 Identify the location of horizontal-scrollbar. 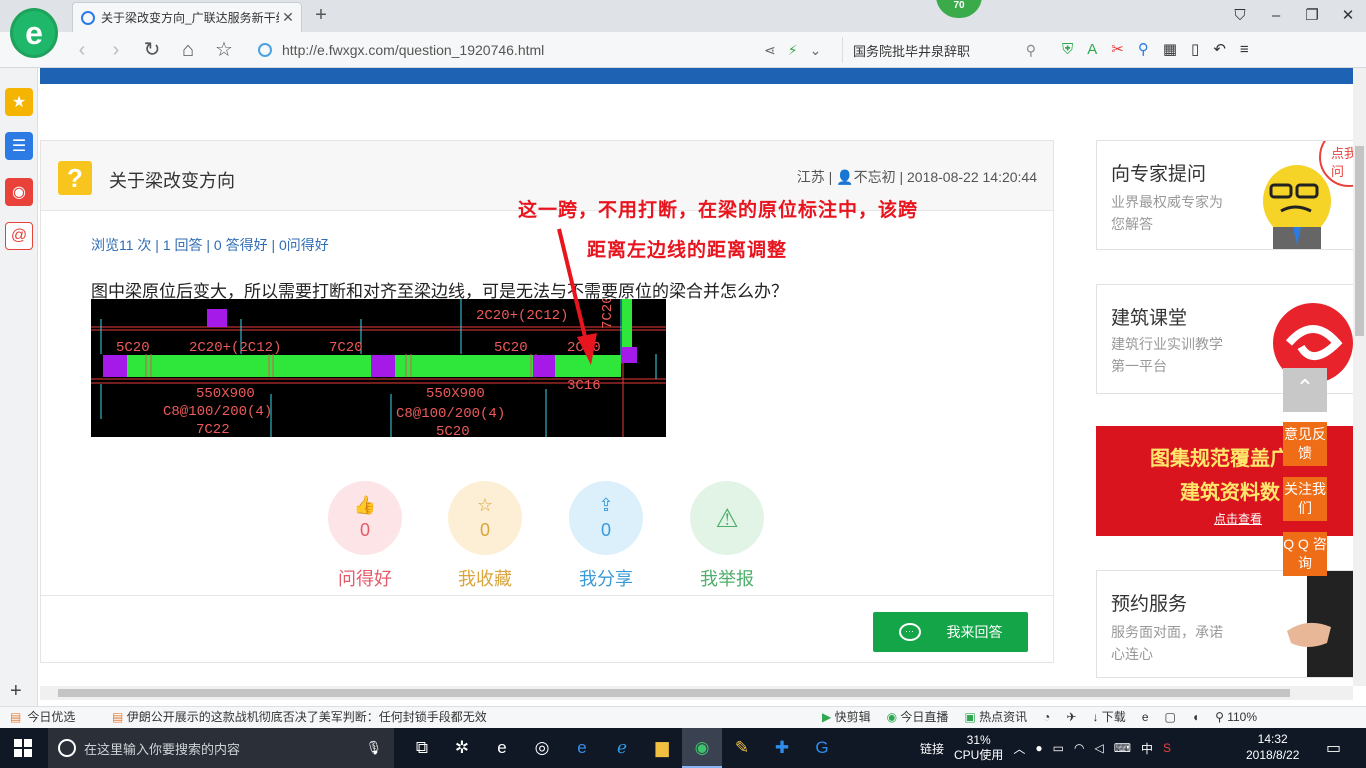
(696, 693).